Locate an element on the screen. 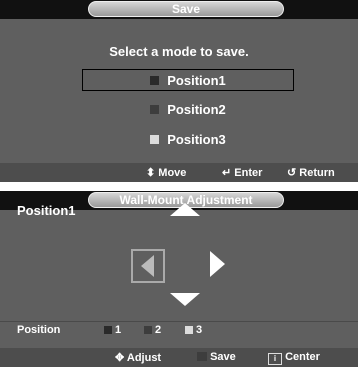  option-position3-label: Position3 is located at coordinates (196, 139).